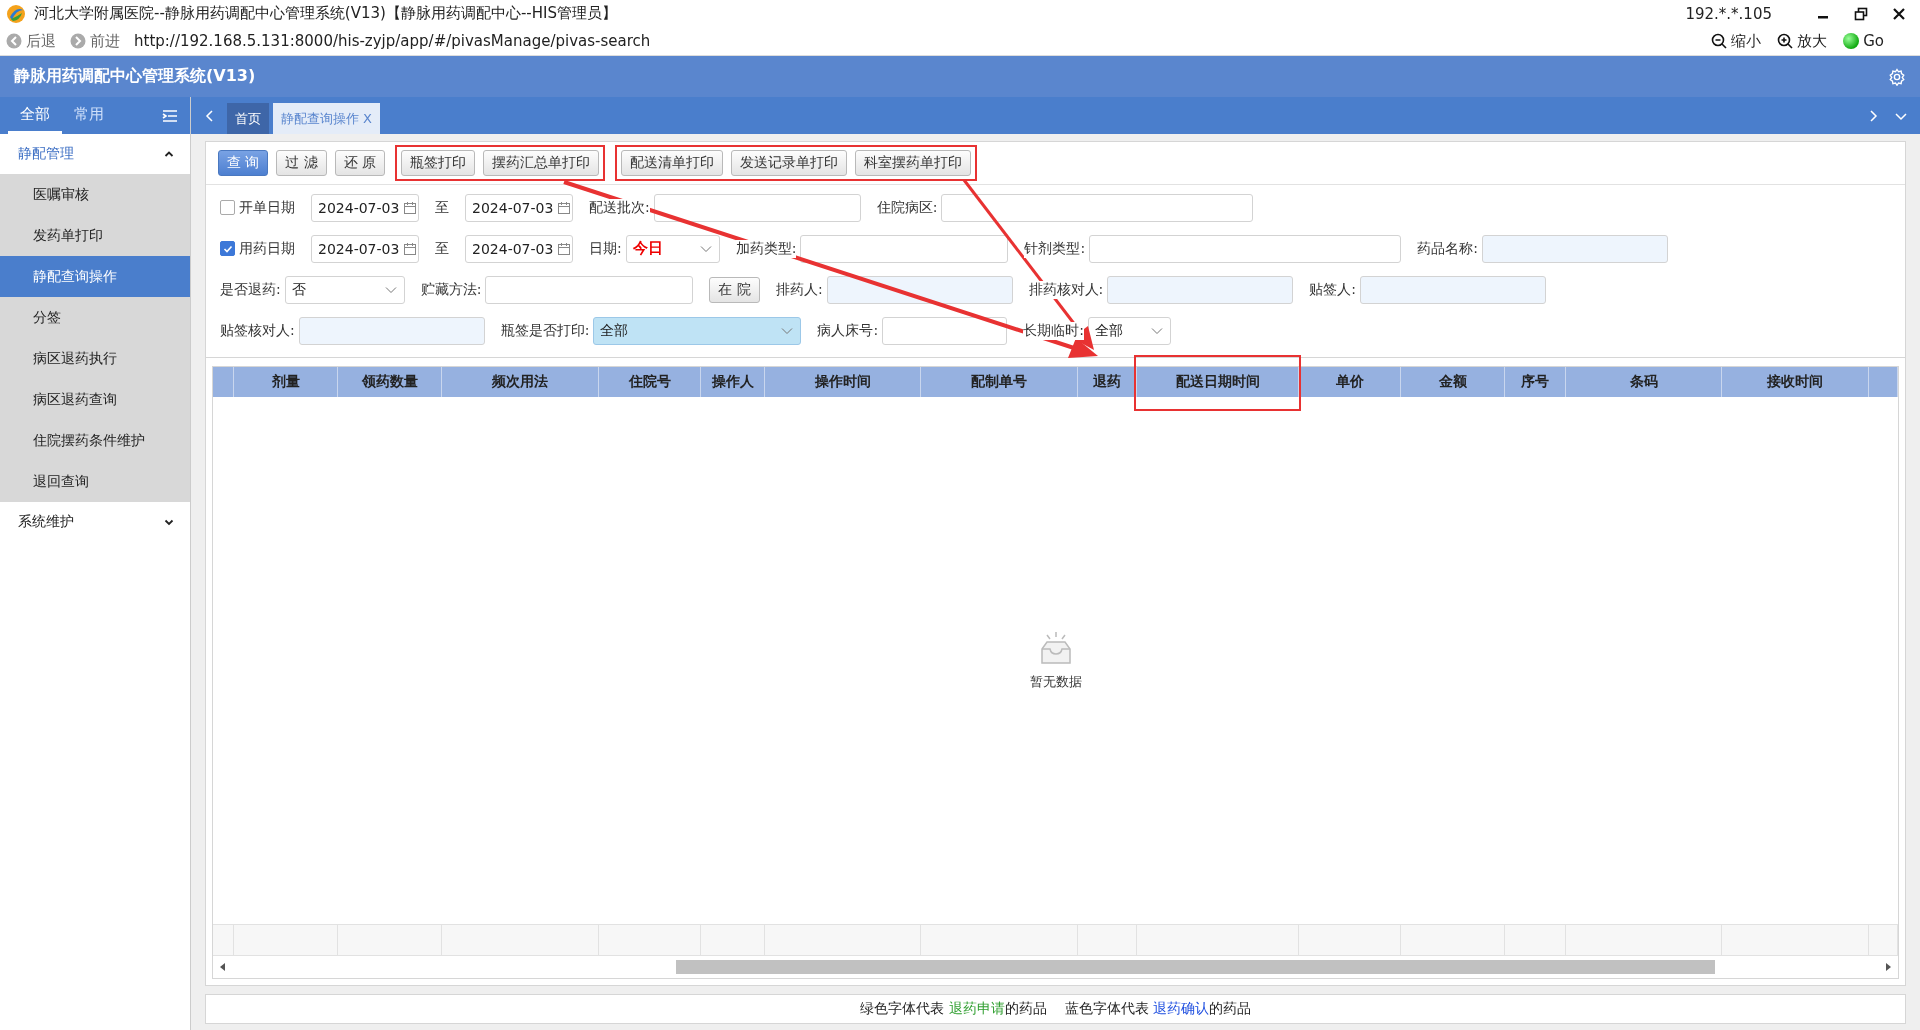 The height and width of the screenshot is (1030, 1920). Describe the element at coordinates (95, 194) in the screenshot. I see `sidebar-item: 医嘱审核` at that location.